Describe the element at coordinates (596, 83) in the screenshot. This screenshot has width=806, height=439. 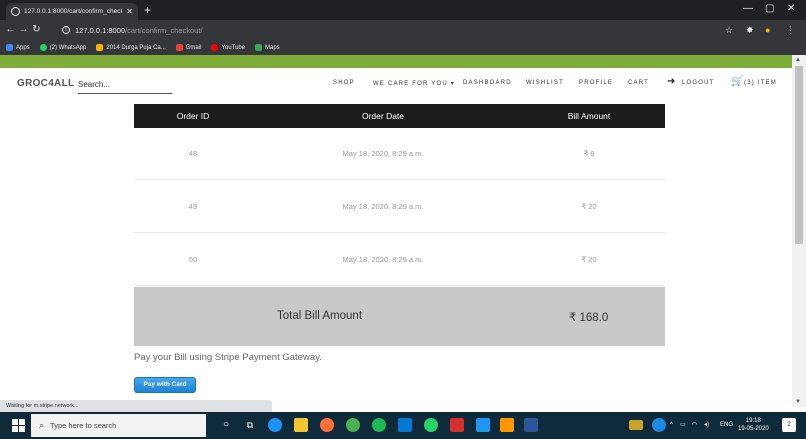
I see `nav-profile: PROFILE` at that location.